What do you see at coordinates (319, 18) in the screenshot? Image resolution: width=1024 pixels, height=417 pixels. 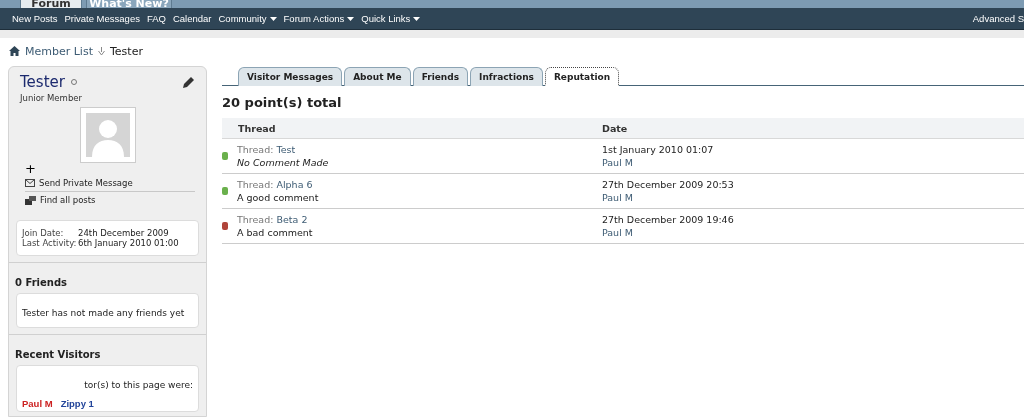 I see `nav-link: Forum Actions` at bounding box center [319, 18].